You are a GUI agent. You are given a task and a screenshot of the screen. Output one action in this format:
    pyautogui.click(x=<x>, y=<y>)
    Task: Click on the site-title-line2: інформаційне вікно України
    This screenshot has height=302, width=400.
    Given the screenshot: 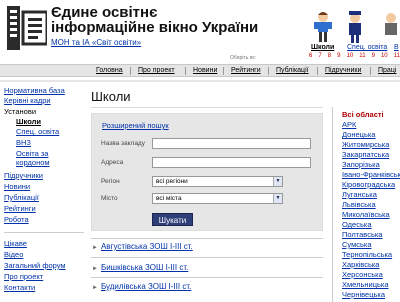 What is the action you would take?
    pyautogui.click(x=155, y=27)
    